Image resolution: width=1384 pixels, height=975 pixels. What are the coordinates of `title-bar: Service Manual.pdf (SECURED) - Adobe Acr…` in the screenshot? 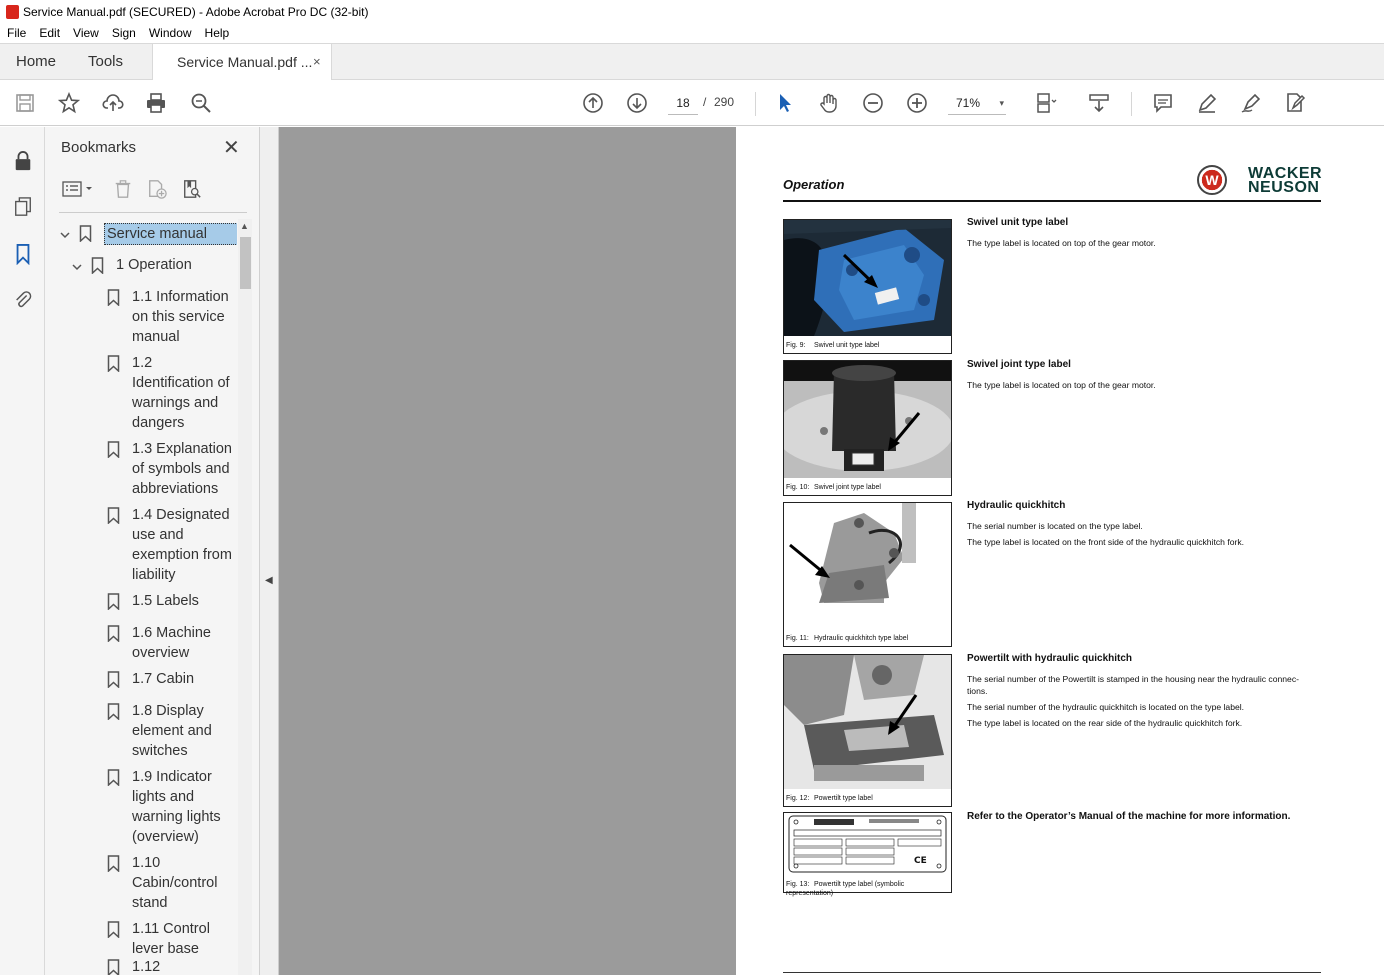 It's located at (692, 11).